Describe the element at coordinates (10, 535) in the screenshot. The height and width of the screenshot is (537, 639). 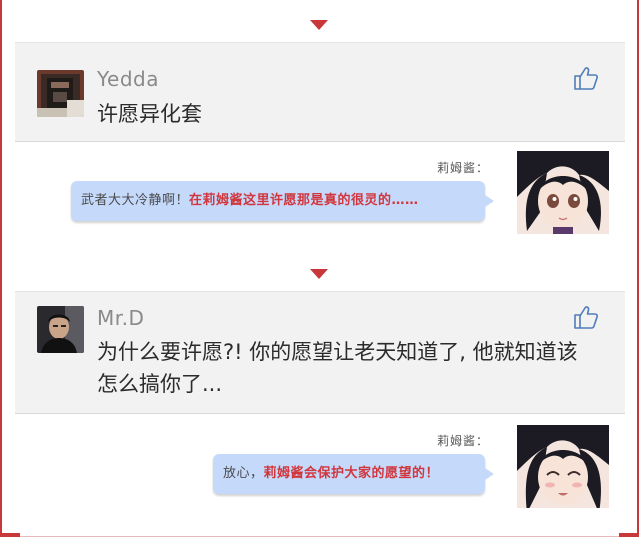
I see `frame-corner-left` at that location.